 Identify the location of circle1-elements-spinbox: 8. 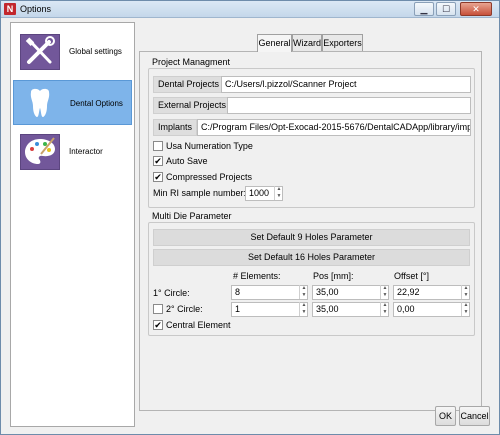
(269, 292).